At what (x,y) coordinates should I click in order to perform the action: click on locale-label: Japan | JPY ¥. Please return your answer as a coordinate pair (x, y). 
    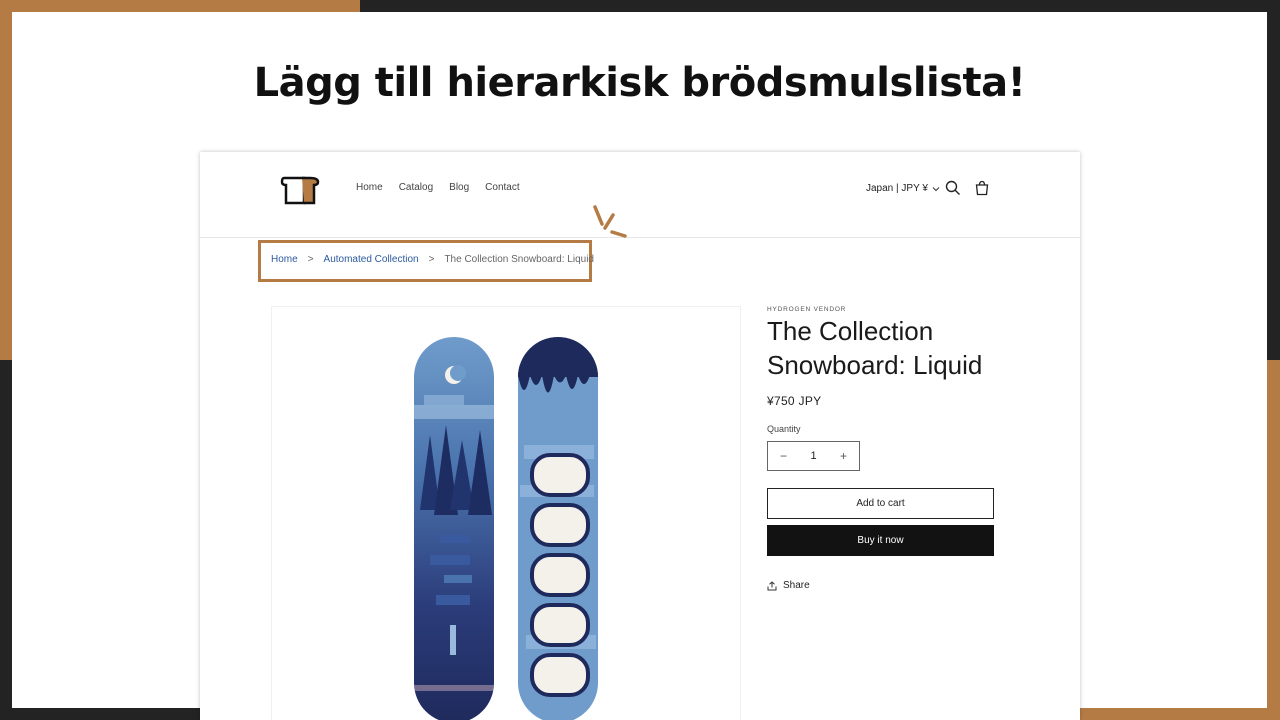
    Looking at the image, I should click on (897, 188).